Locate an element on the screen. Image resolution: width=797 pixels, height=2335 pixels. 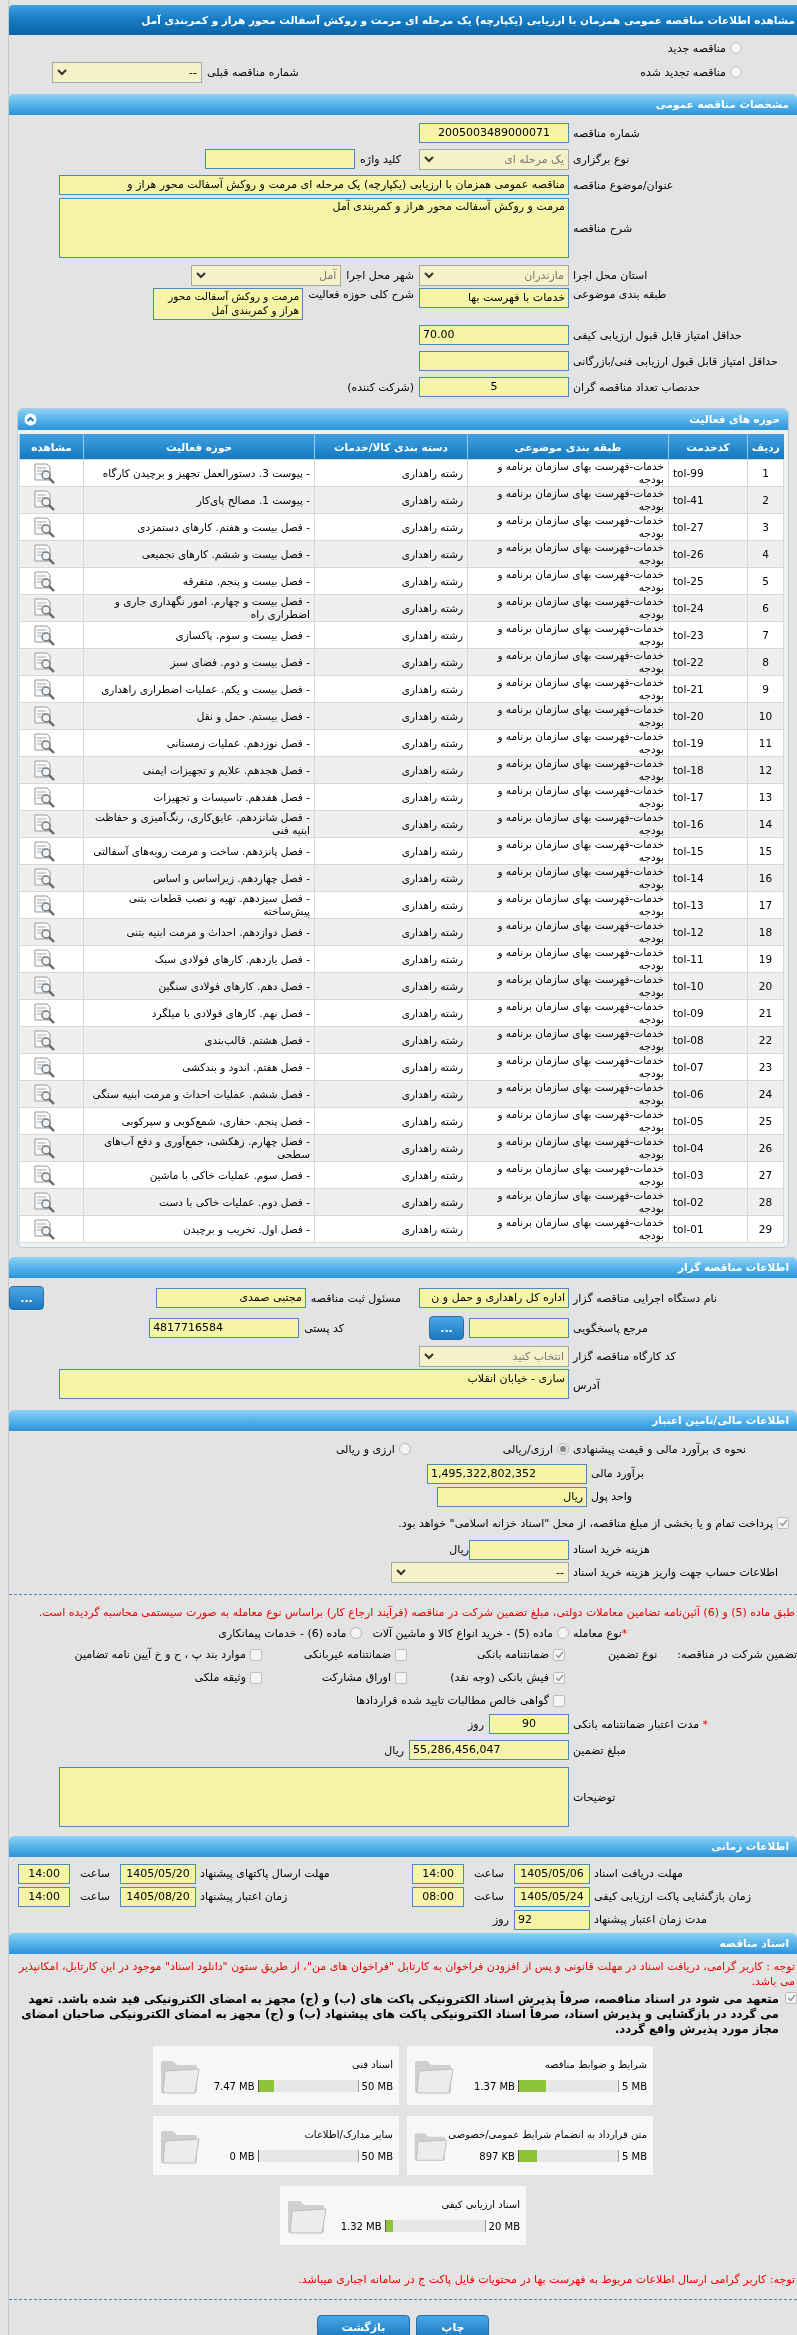
input-field: 55,286,456,047 is located at coordinates (489, 1750).